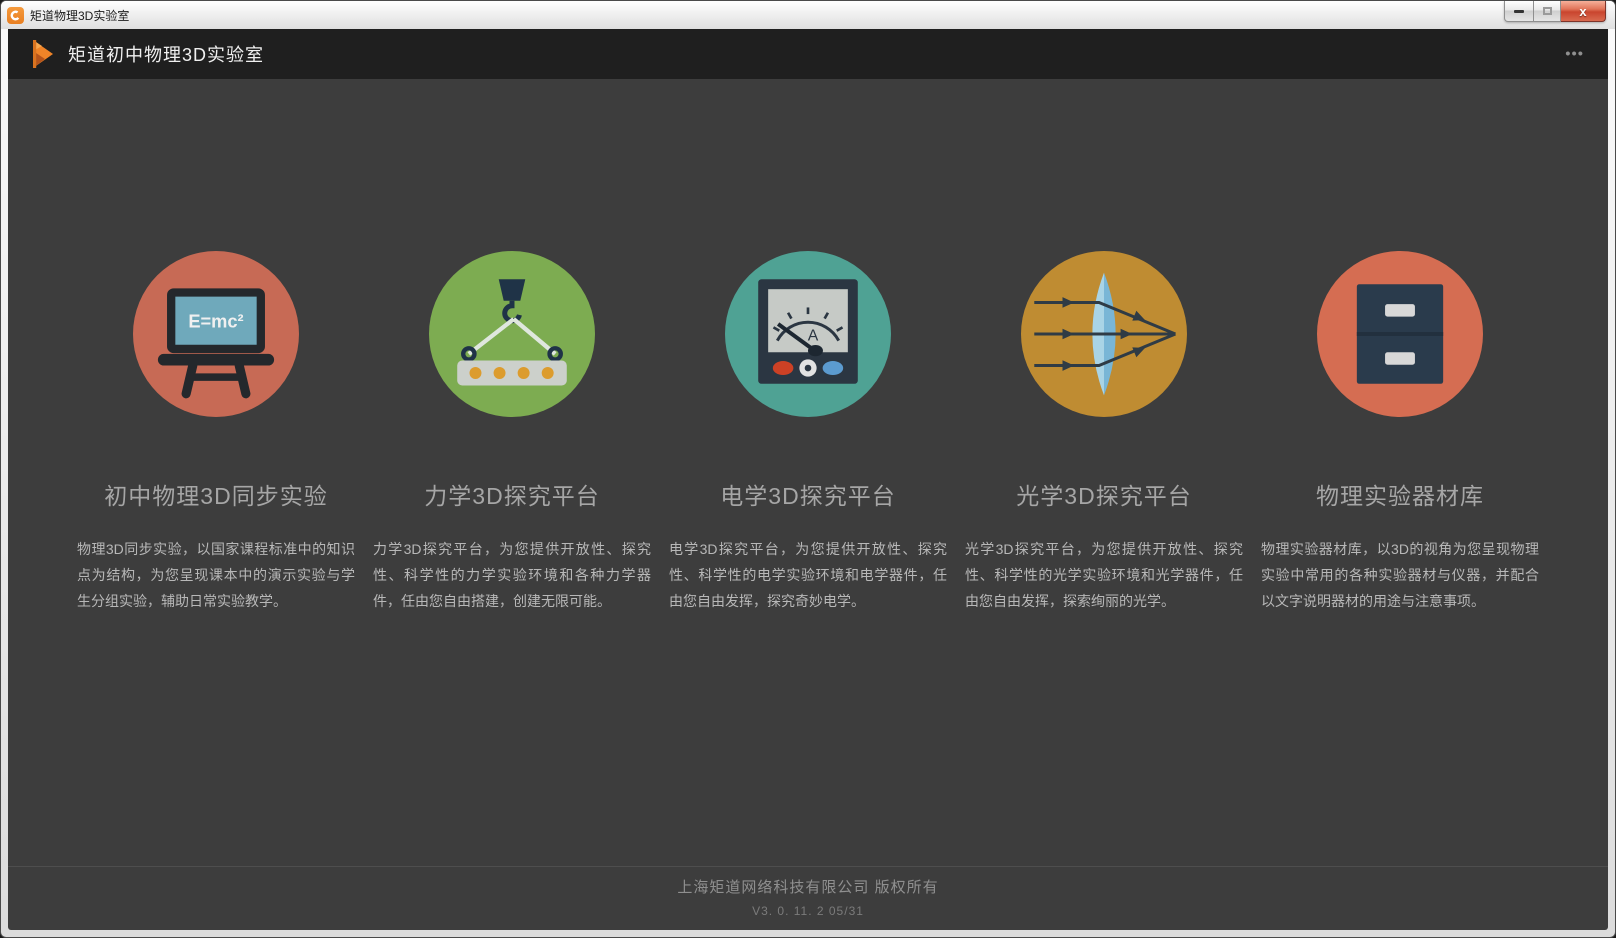 This screenshot has width=1616, height=938. Describe the element at coordinates (1104, 334) in the screenshot. I see `convex-lens-icon` at that location.